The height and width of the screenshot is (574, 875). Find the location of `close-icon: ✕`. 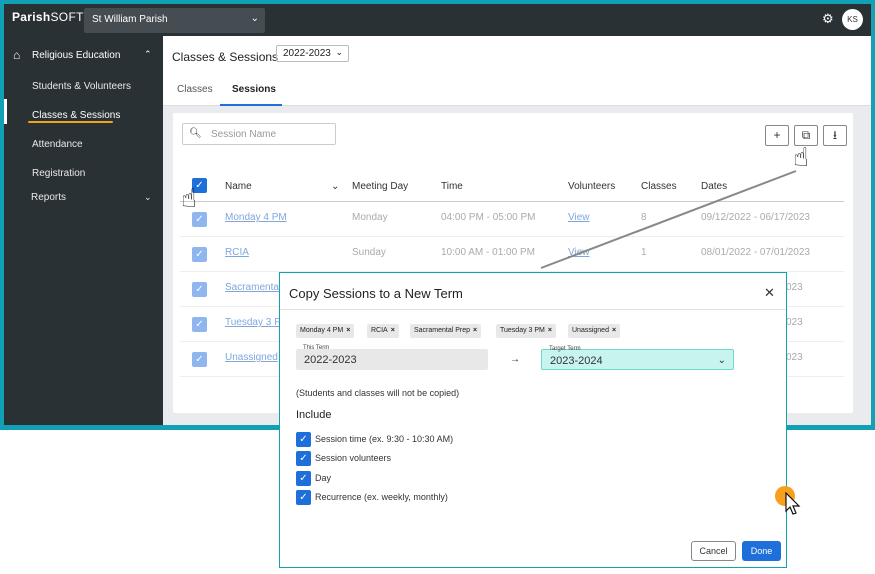

close-icon: ✕ is located at coordinates (769, 293).